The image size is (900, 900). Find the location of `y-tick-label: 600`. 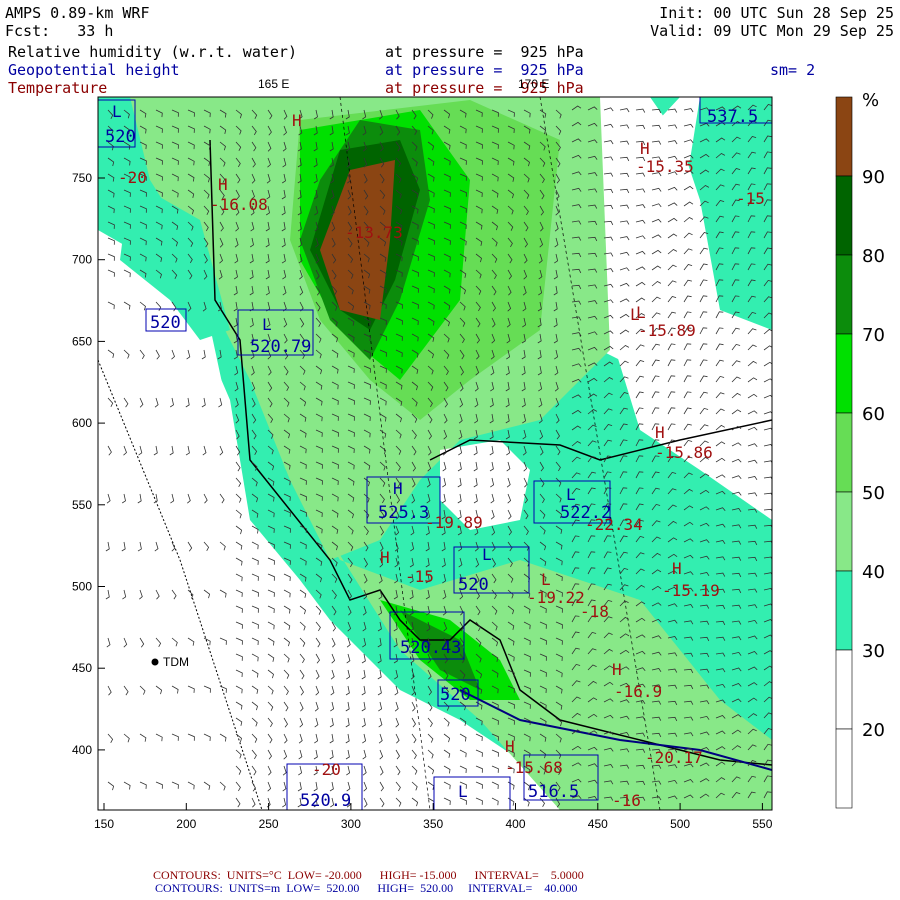

y-tick-label: 600 is located at coordinates (82, 423).